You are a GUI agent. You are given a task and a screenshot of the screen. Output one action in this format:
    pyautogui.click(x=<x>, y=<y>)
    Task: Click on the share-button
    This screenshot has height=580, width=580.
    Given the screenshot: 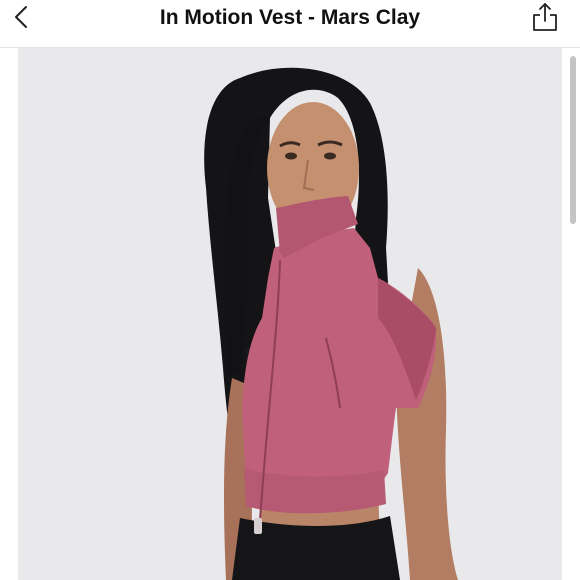 What is the action you would take?
    pyautogui.click(x=538, y=17)
    